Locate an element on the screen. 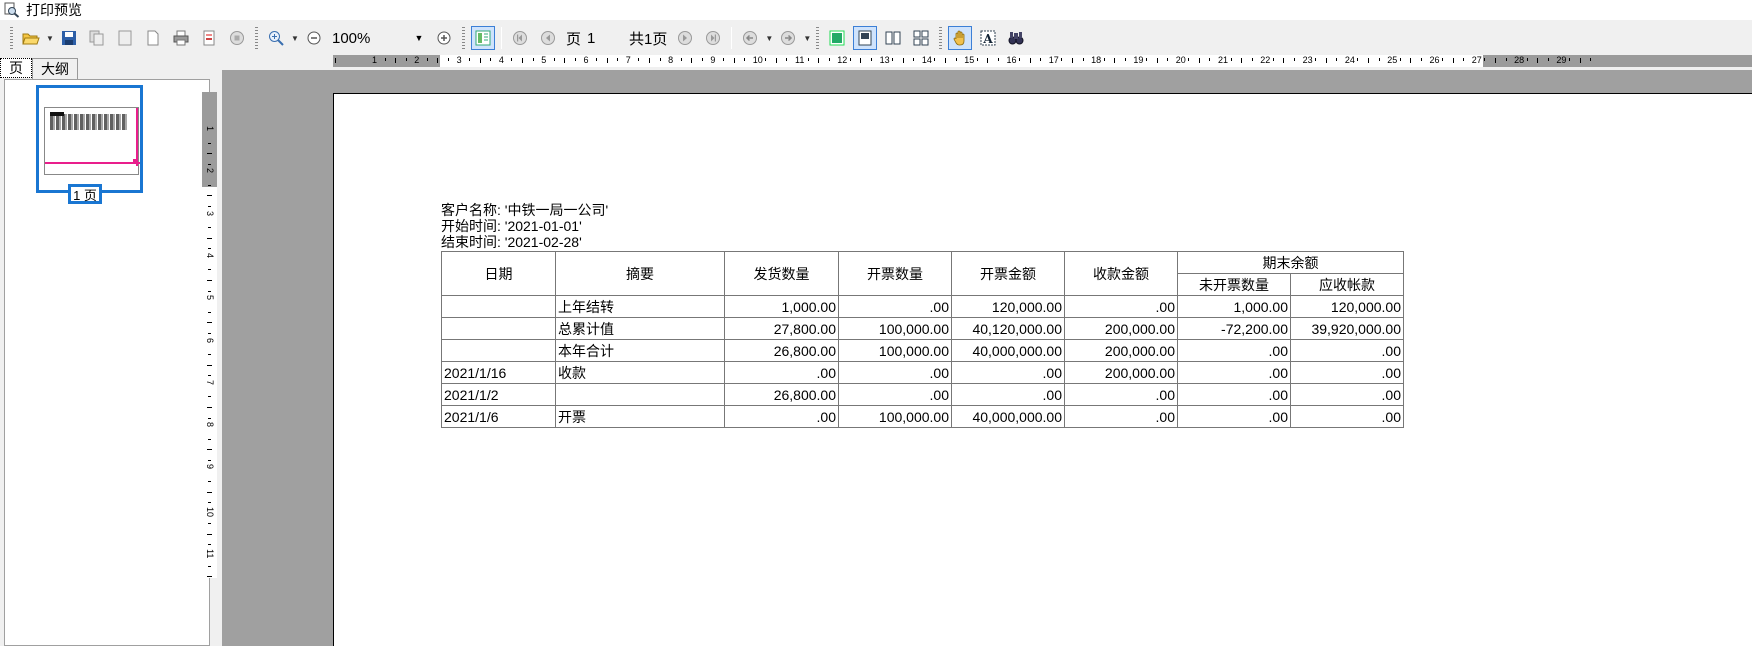 This screenshot has width=1752, height=646. ruler-number: 2 is located at coordinates (417, 60).